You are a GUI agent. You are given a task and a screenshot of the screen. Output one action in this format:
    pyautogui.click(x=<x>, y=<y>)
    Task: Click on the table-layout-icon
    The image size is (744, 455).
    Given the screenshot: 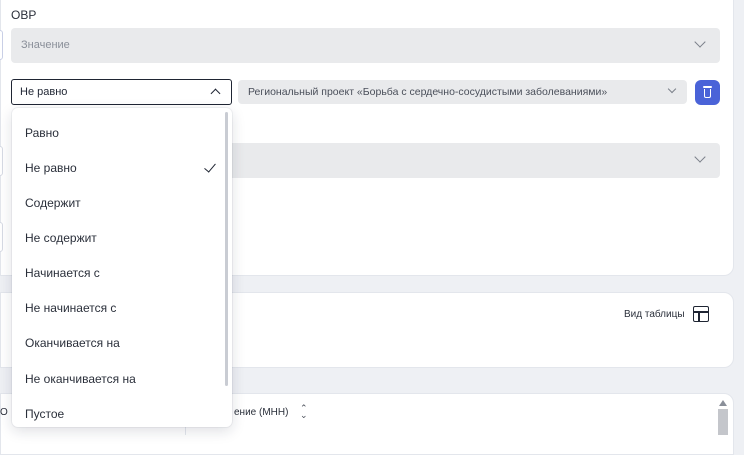 What is the action you would take?
    pyautogui.click(x=701, y=314)
    